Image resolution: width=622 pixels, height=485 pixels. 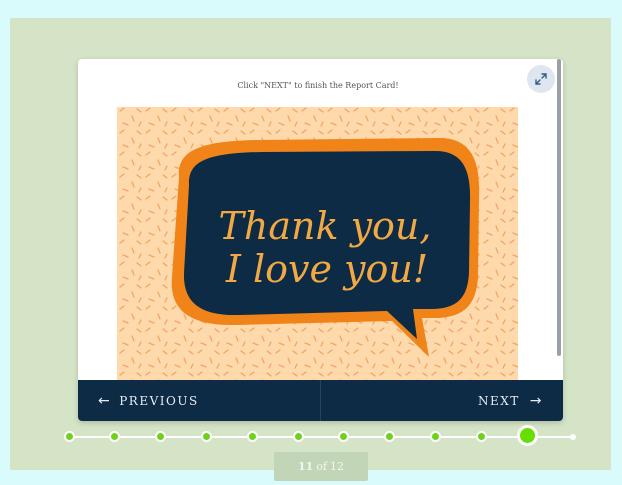 I want to click on previous-label: PREVIOUS, so click(x=159, y=400).